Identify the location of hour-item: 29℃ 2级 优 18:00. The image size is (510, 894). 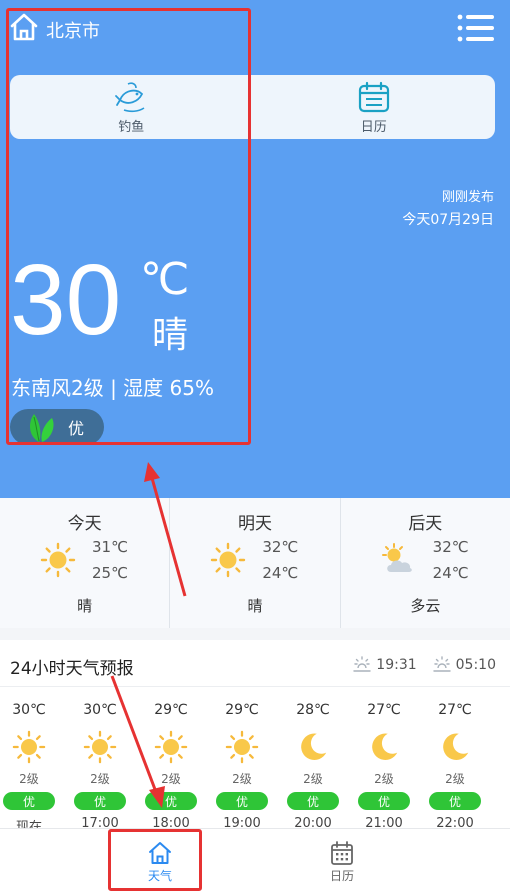
(171, 767).